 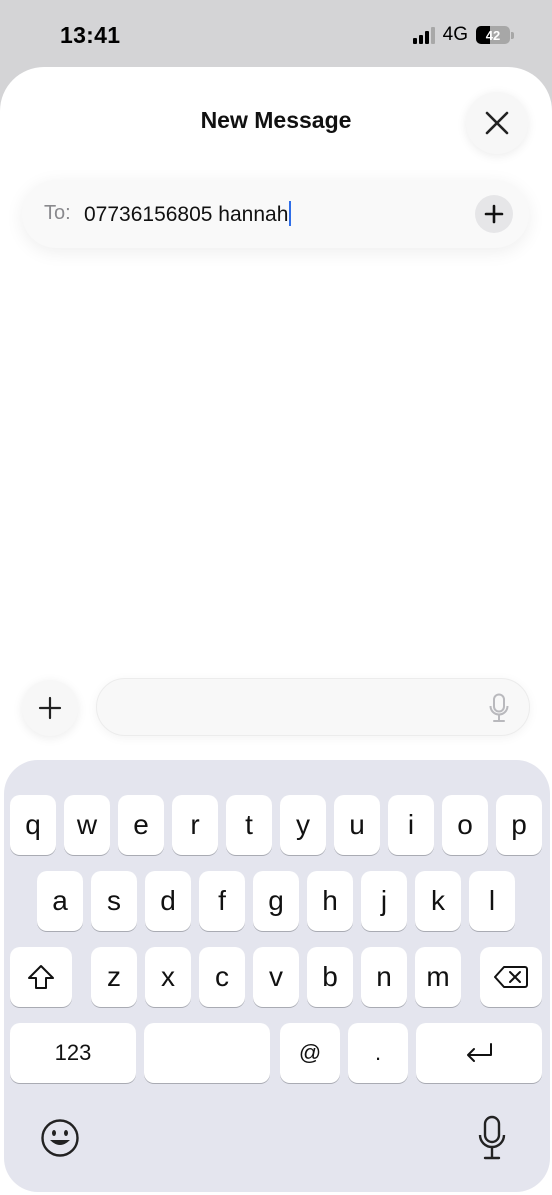 I want to click on key-c: c, so click(x=222, y=977).